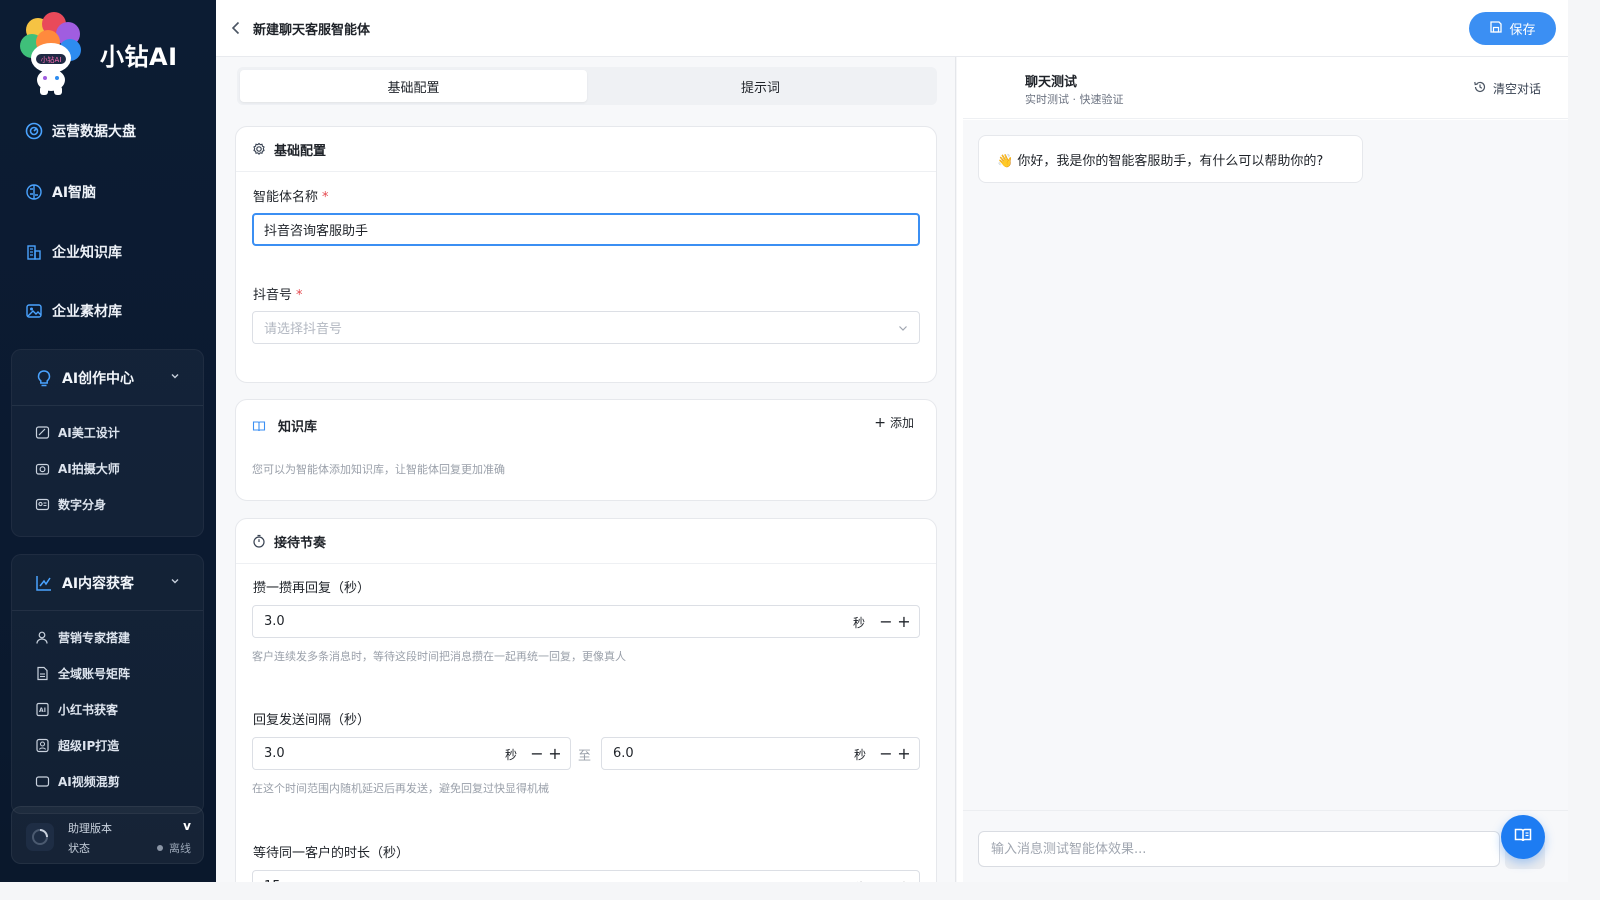 The image size is (1600, 900). What do you see at coordinates (89, 432) in the screenshot?
I see `sidebar-item-label: AI美工设计` at bounding box center [89, 432].